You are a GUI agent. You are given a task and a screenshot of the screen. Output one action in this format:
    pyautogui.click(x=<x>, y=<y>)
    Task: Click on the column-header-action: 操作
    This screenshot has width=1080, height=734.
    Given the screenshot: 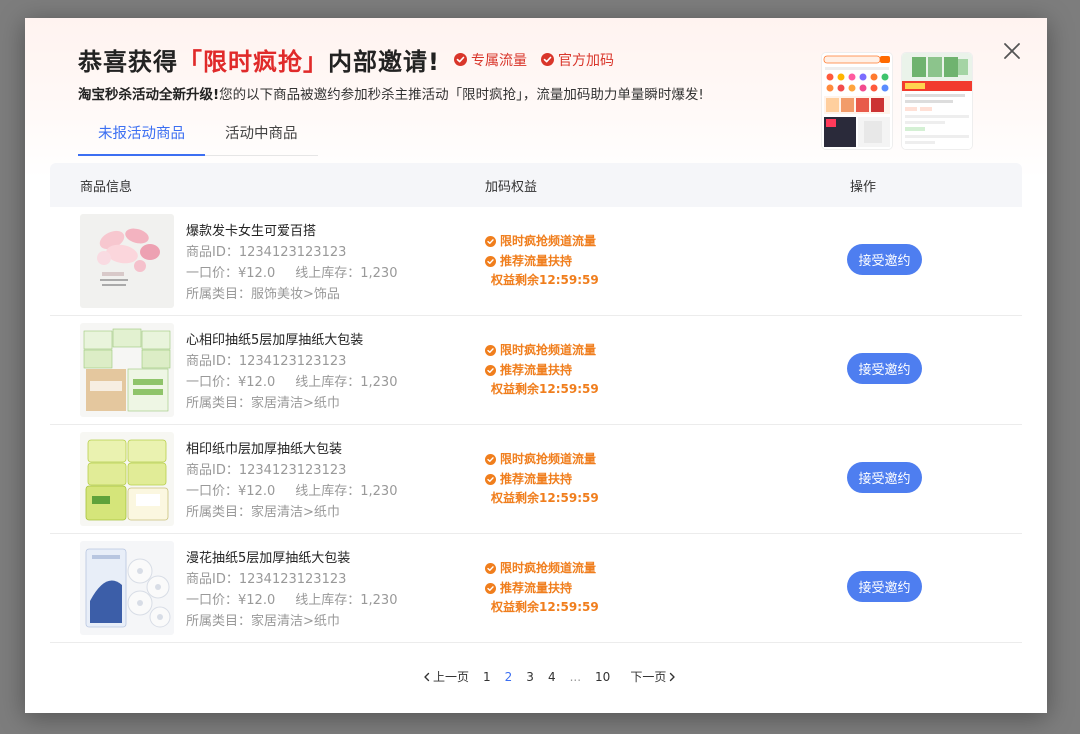 What is the action you would take?
    pyautogui.click(x=863, y=187)
    